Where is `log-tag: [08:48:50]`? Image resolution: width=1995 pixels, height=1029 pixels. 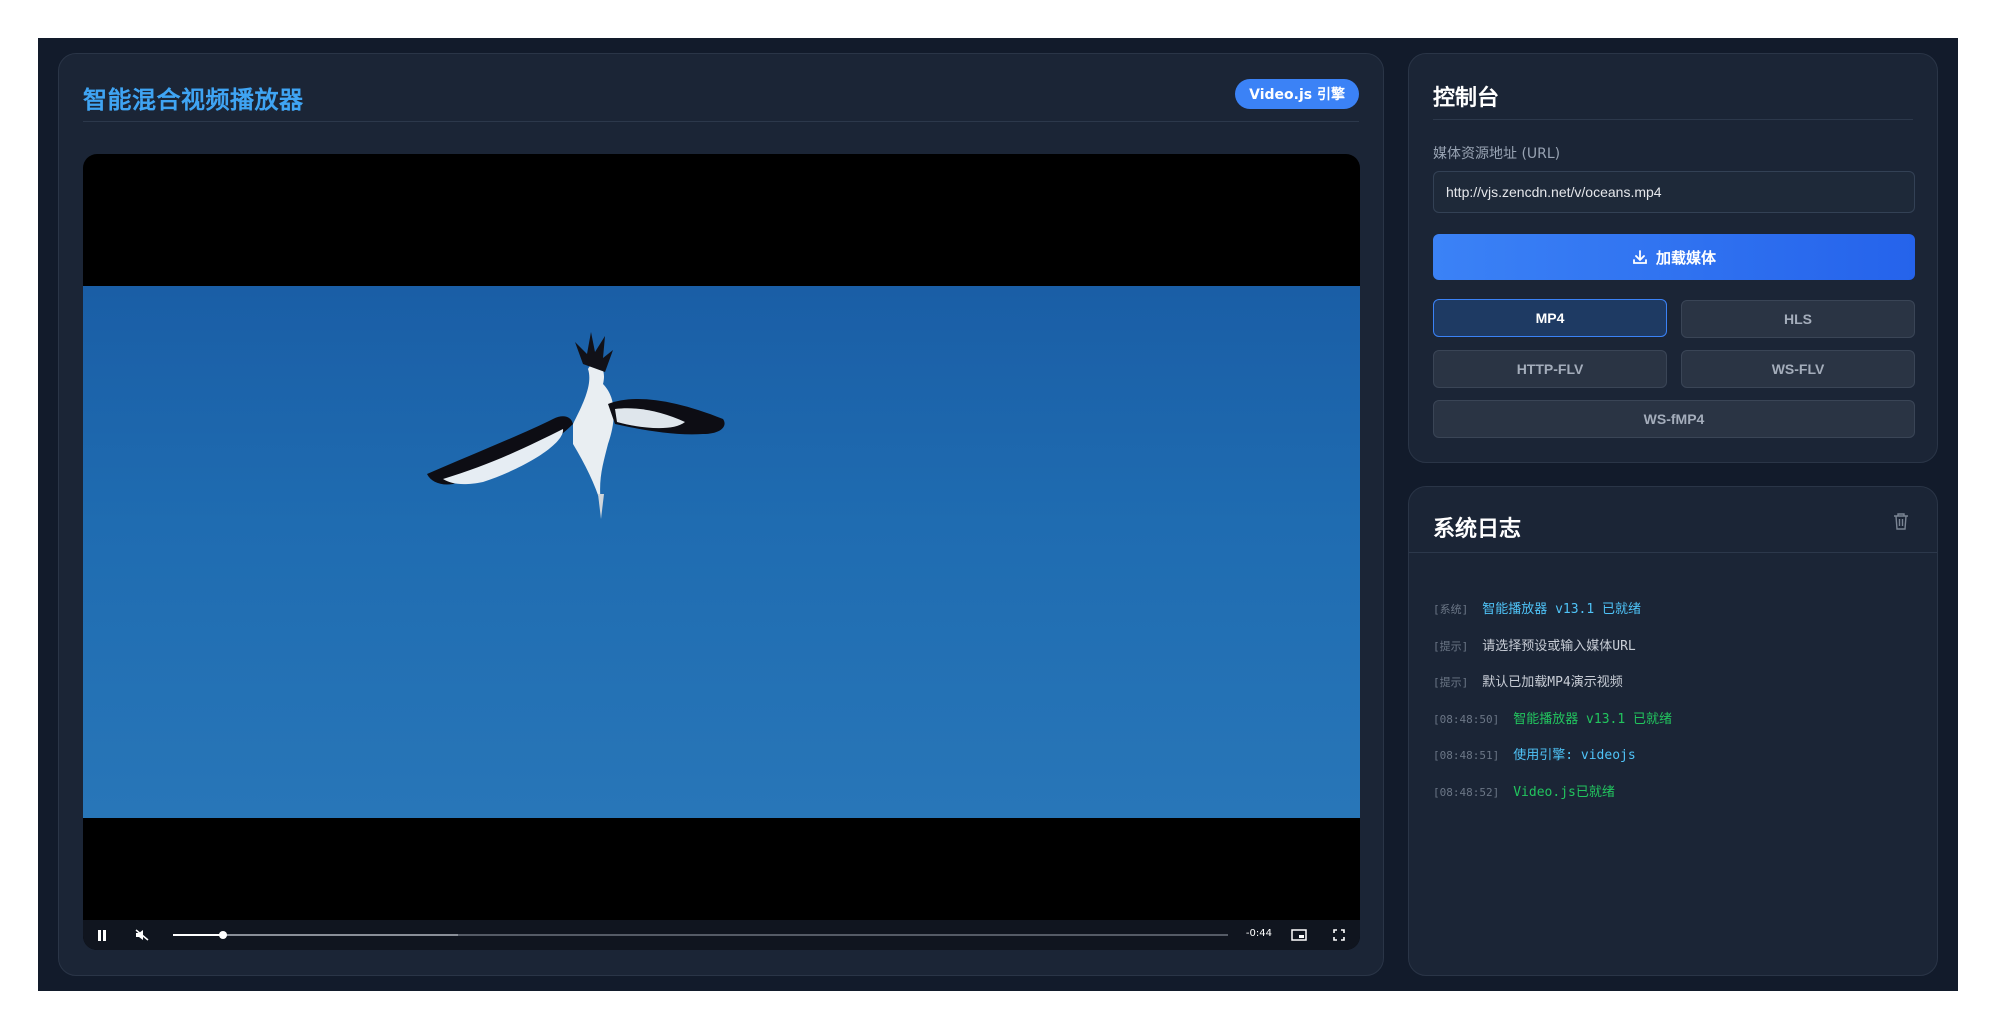 log-tag: [08:48:50] is located at coordinates (1466, 719).